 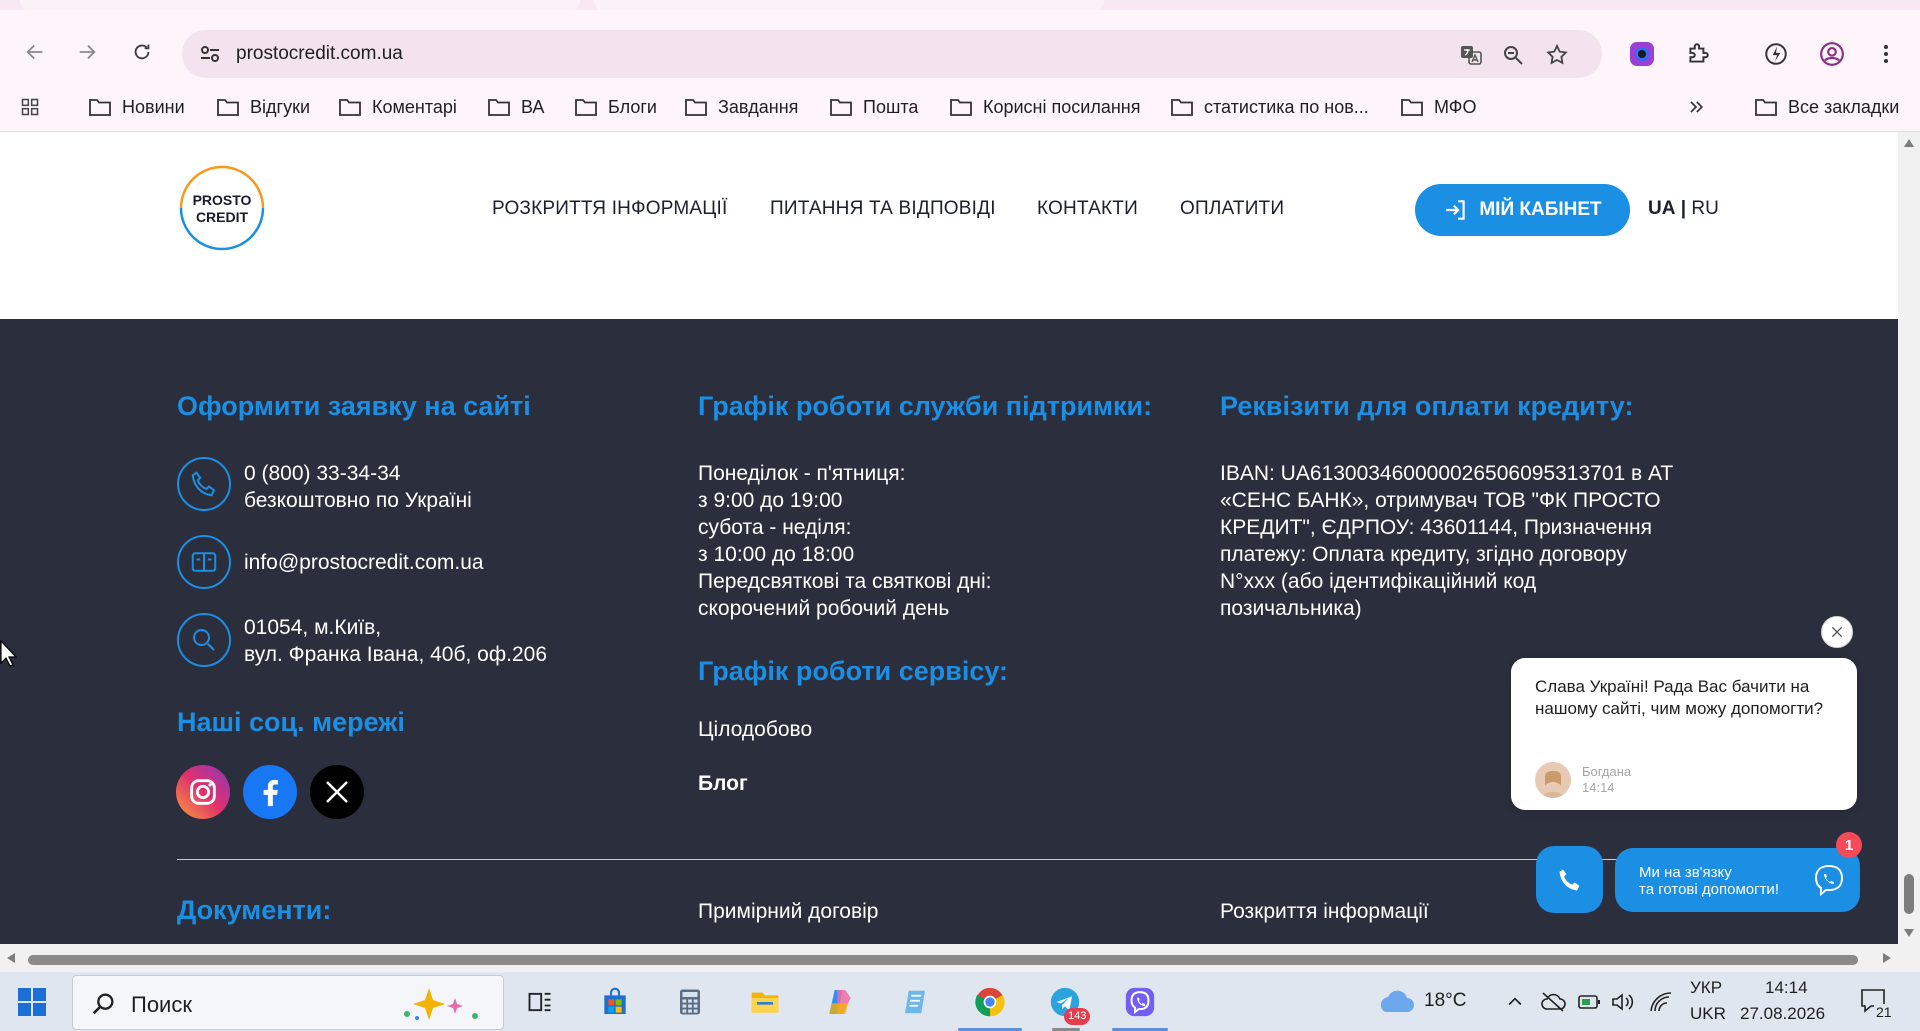 I want to click on login-icon, so click(x=1456, y=210).